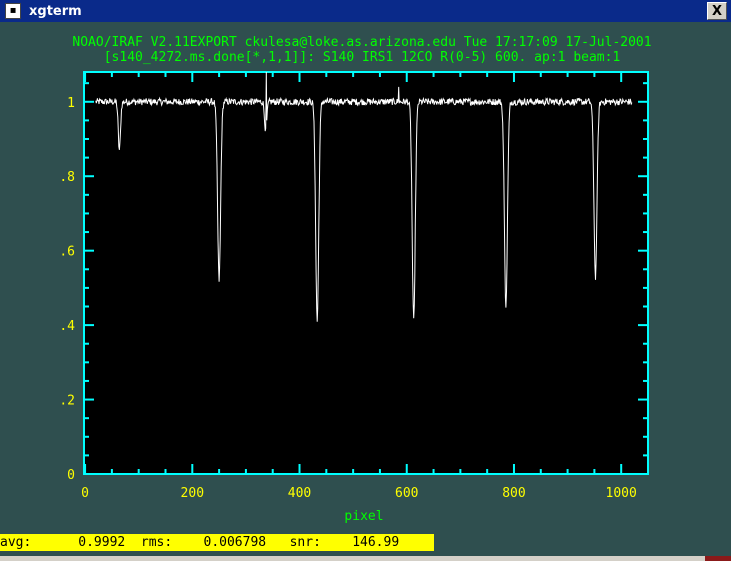  What do you see at coordinates (67, 326) in the screenshot?
I see `y-tick-label: .4` at bounding box center [67, 326].